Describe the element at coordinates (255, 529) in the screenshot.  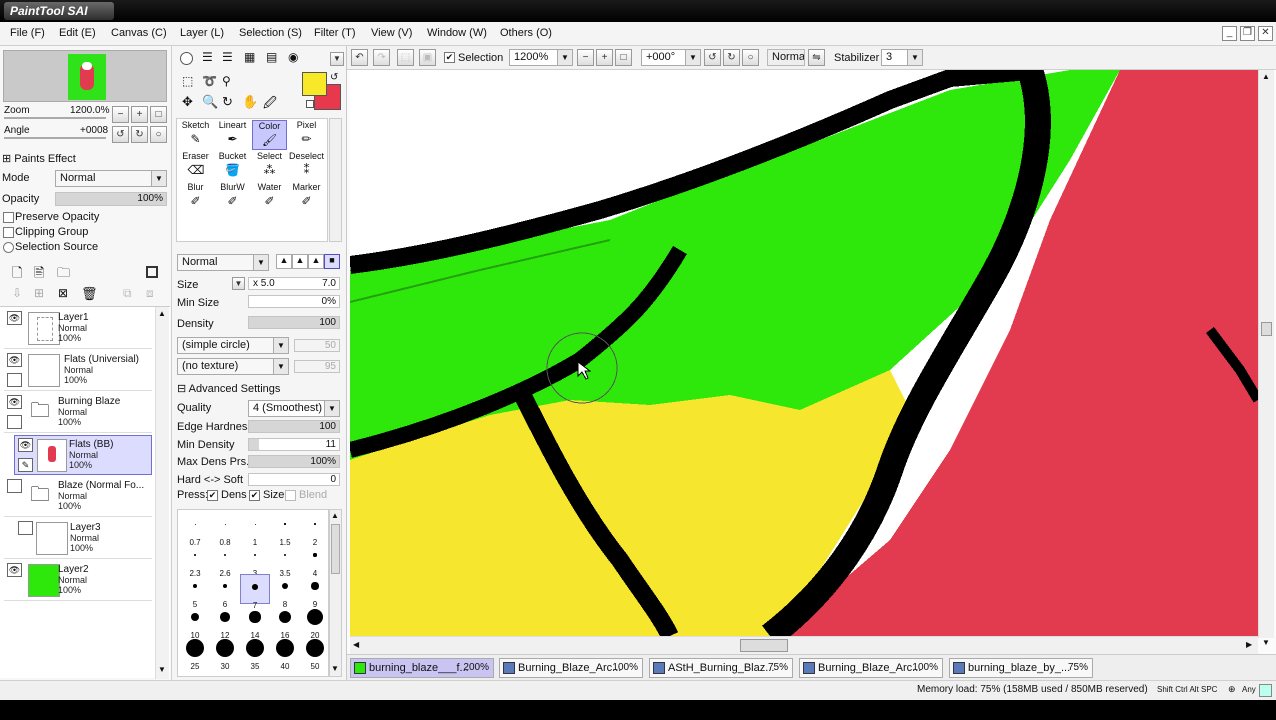
I see `brush-size-preset: 1` at that location.